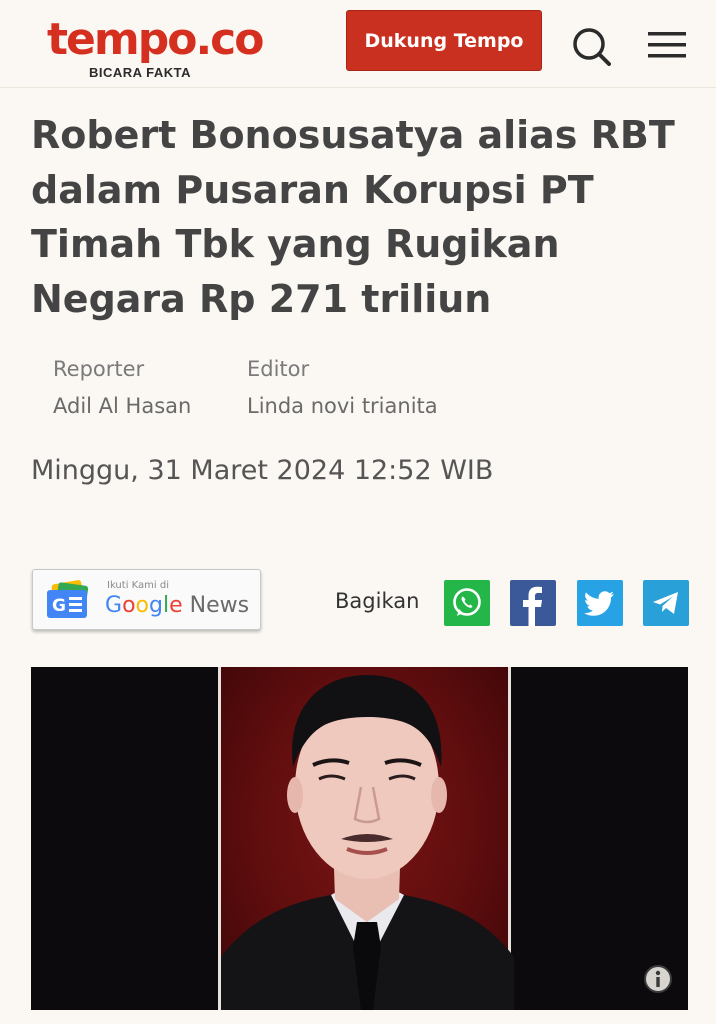 Image resolution: width=716 pixels, height=1024 pixels. I want to click on site-logo: tempo.co BICARA FAKTA, so click(155, 47).